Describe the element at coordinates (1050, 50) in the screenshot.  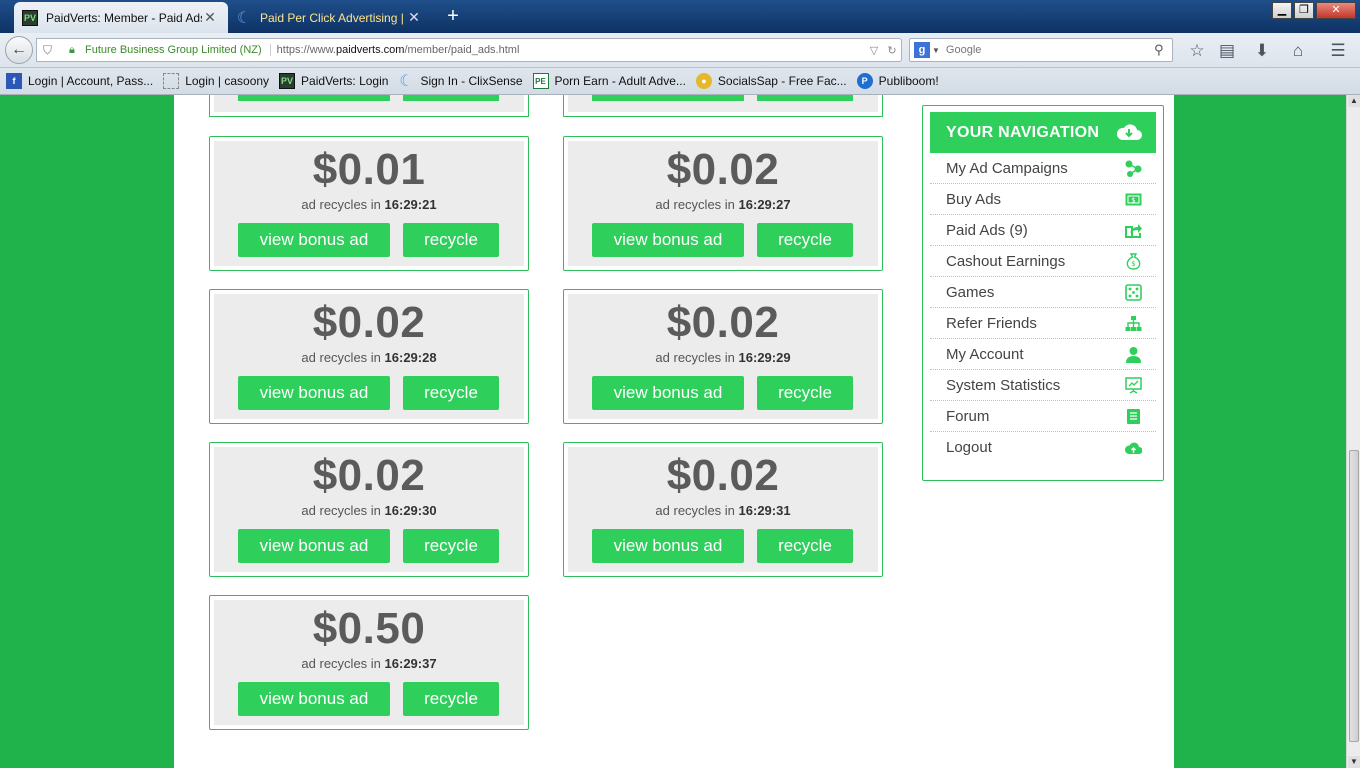
I see `search-input: Google` at that location.